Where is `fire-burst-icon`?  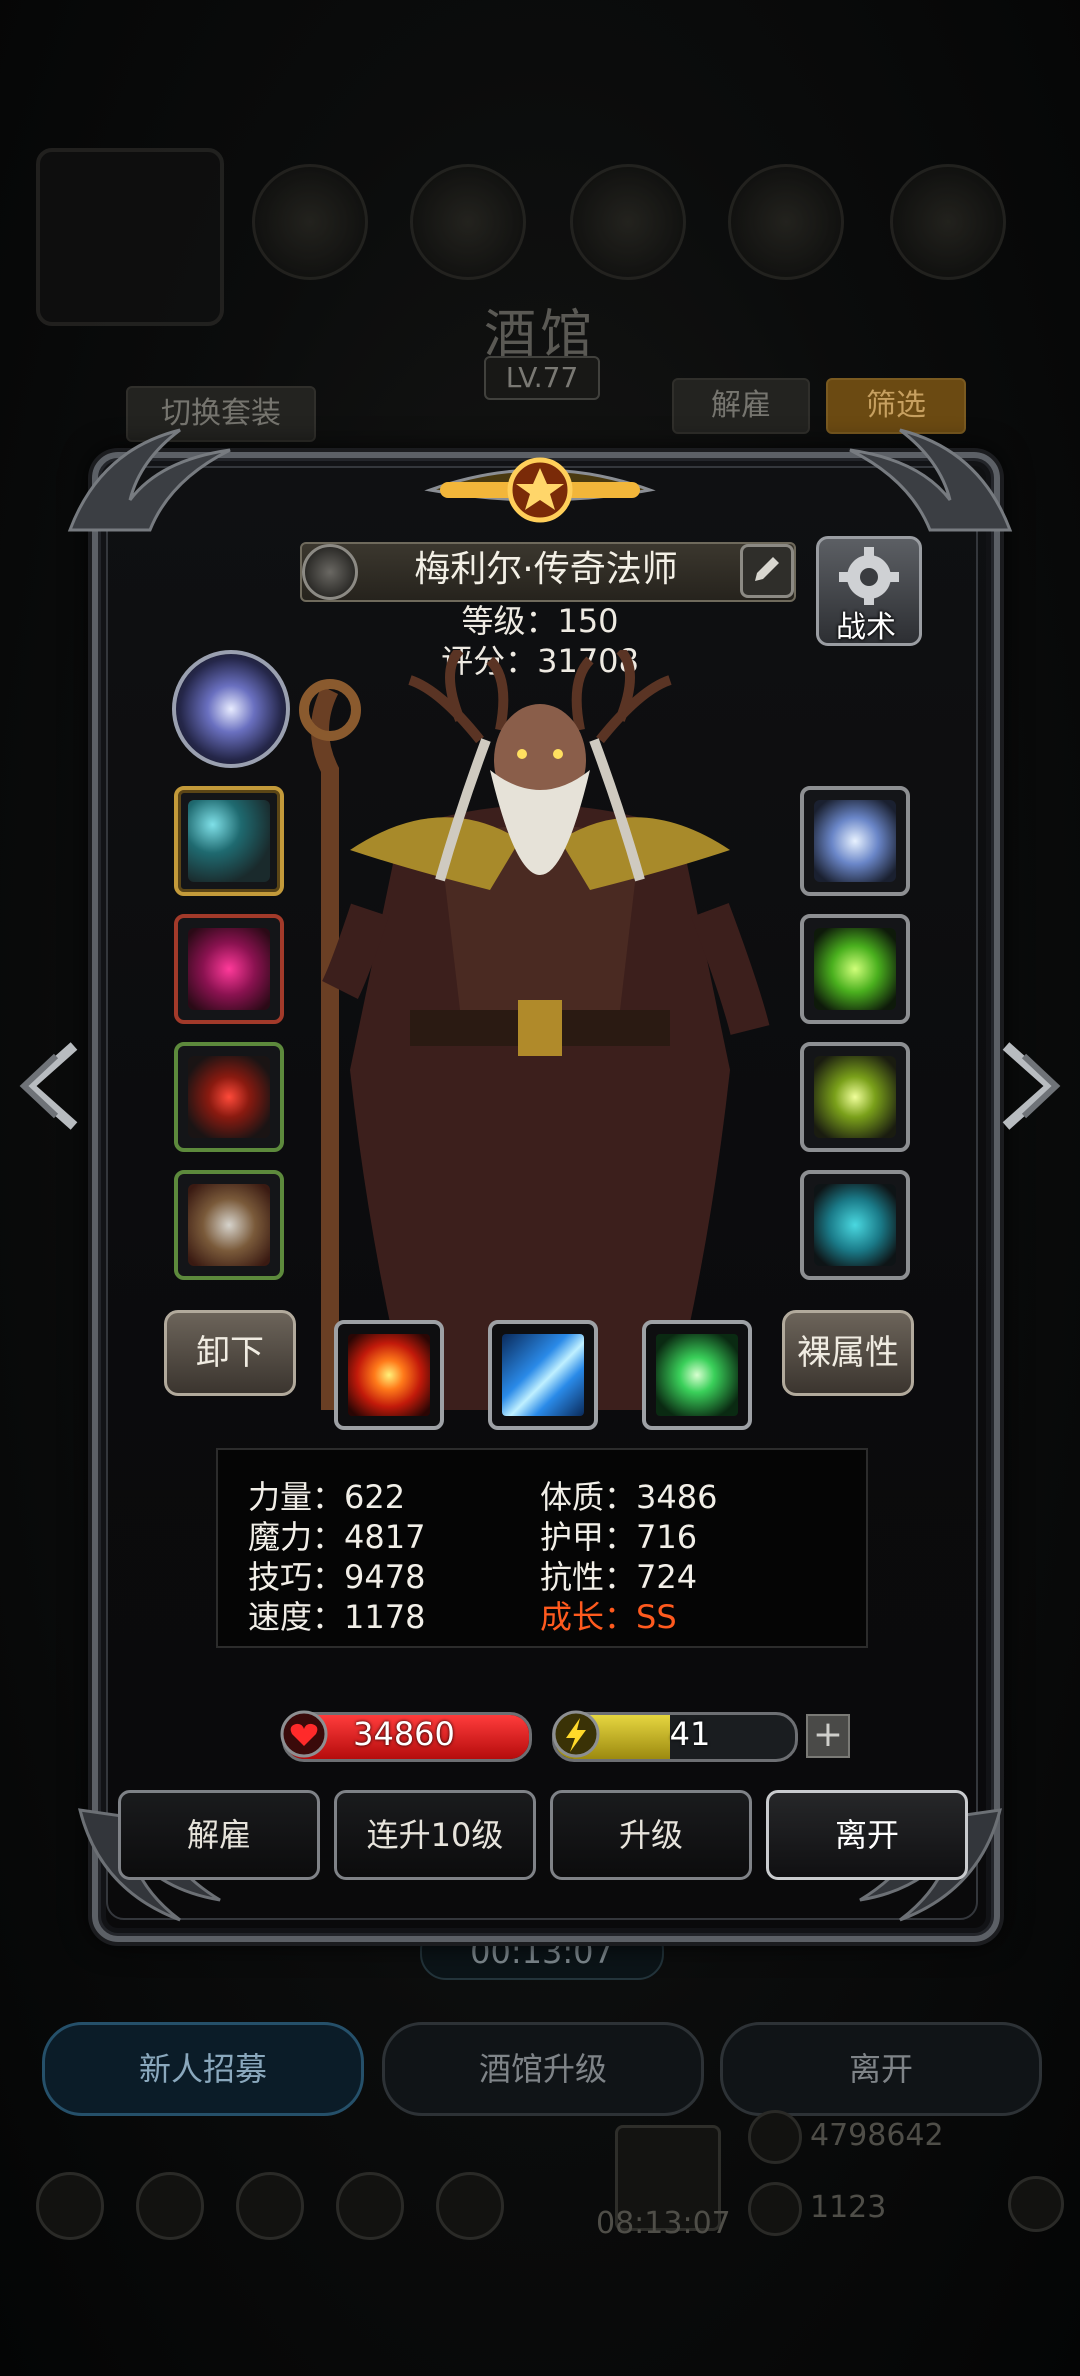
fire-burst-icon is located at coordinates (389, 1375).